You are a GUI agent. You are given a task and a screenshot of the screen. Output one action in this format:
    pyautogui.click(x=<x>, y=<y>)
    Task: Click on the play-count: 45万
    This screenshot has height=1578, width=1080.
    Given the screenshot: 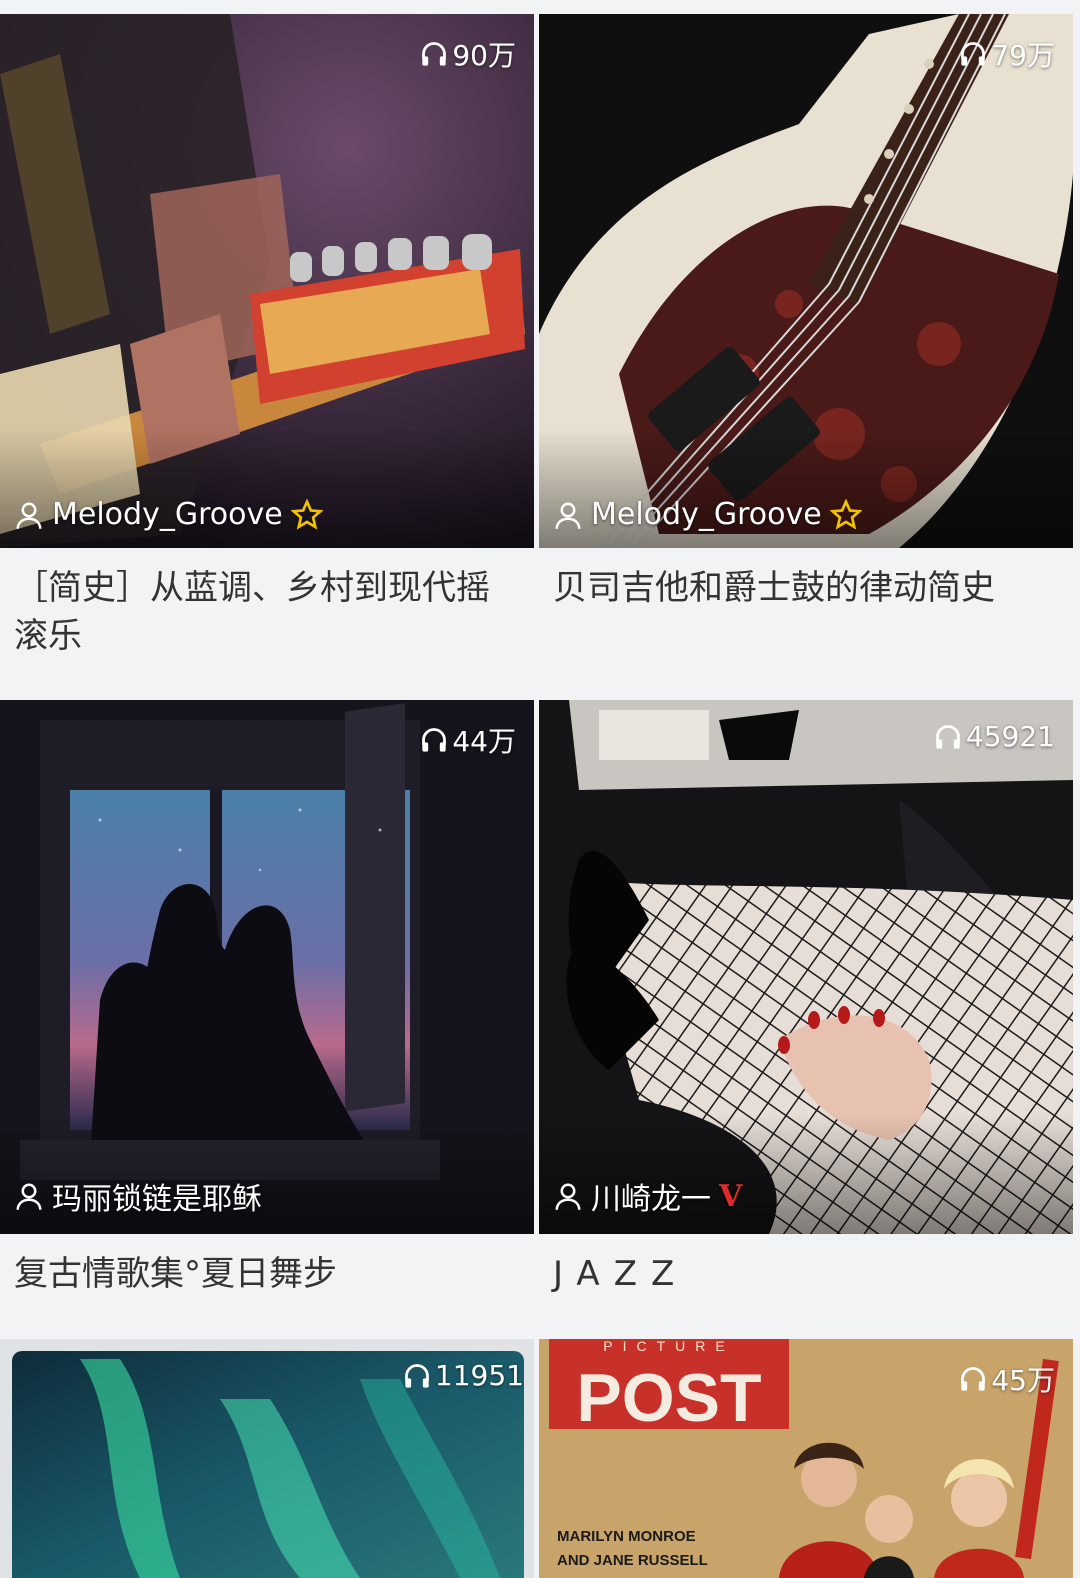 What is the action you would take?
    pyautogui.click(x=1007, y=1379)
    